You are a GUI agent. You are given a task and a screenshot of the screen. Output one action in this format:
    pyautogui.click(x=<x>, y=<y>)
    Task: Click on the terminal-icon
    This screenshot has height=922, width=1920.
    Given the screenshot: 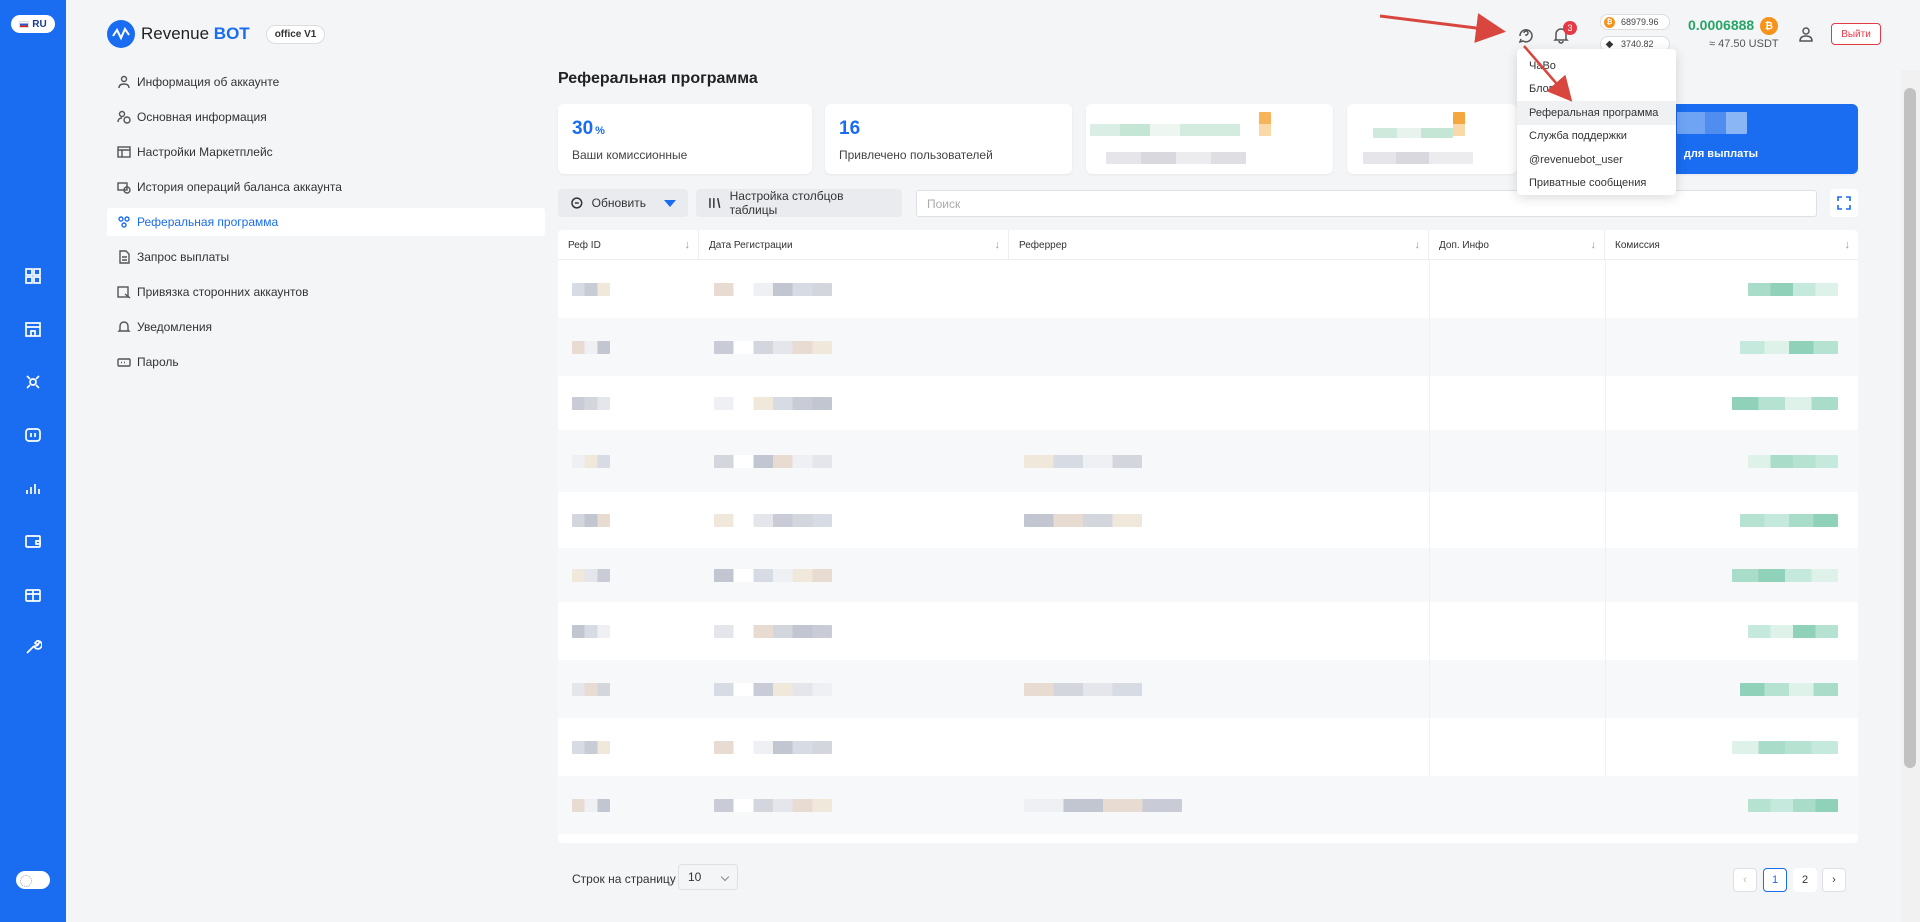 What is the action you would take?
    pyautogui.click(x=33, y=435)
    